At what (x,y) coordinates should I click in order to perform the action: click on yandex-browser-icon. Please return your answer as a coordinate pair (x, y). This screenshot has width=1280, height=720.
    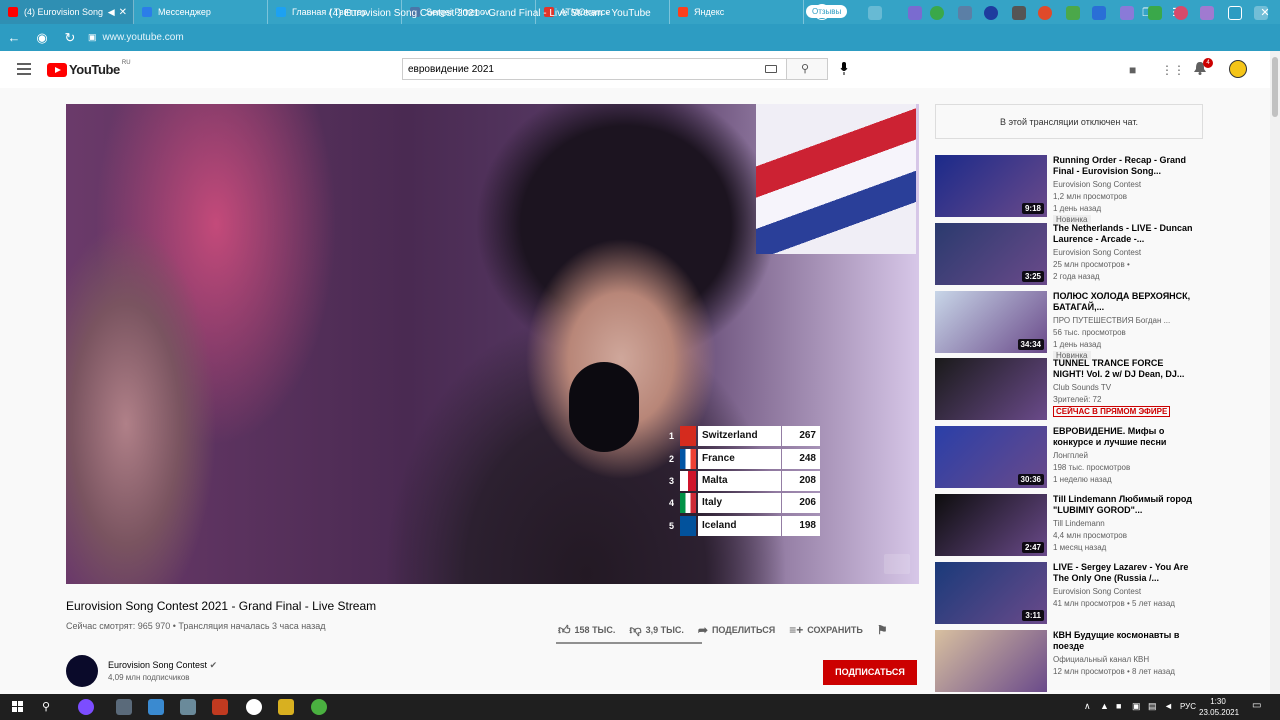
    Looking at the image, I should click on (254, 707).